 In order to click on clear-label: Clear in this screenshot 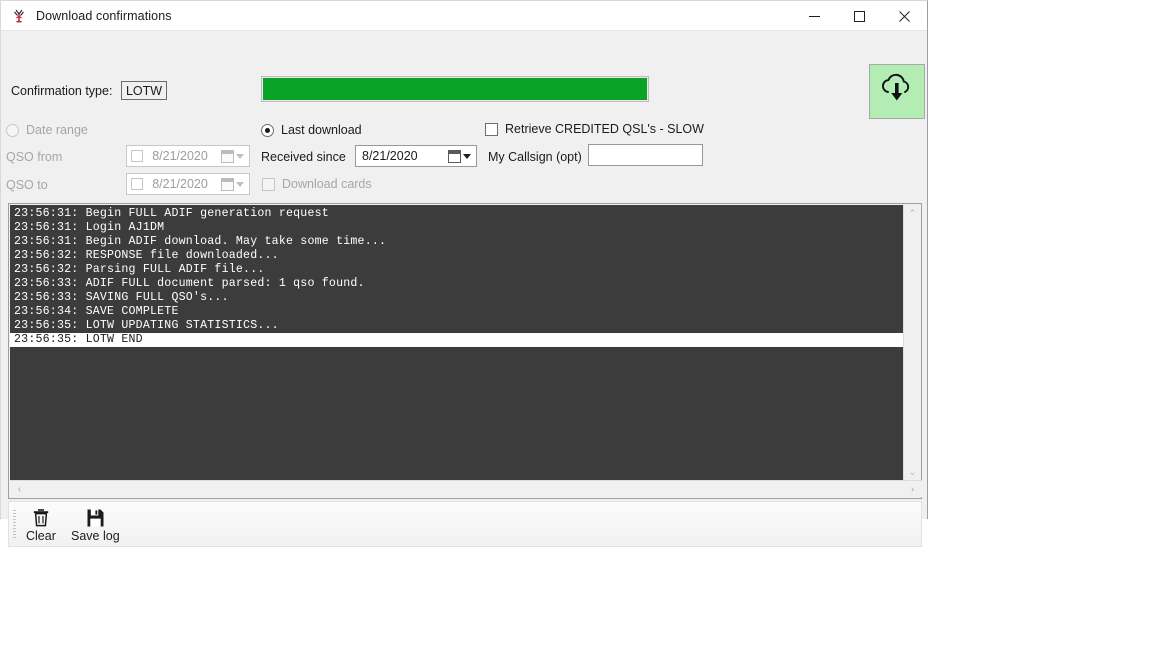, I will do `click(41, 535)`.